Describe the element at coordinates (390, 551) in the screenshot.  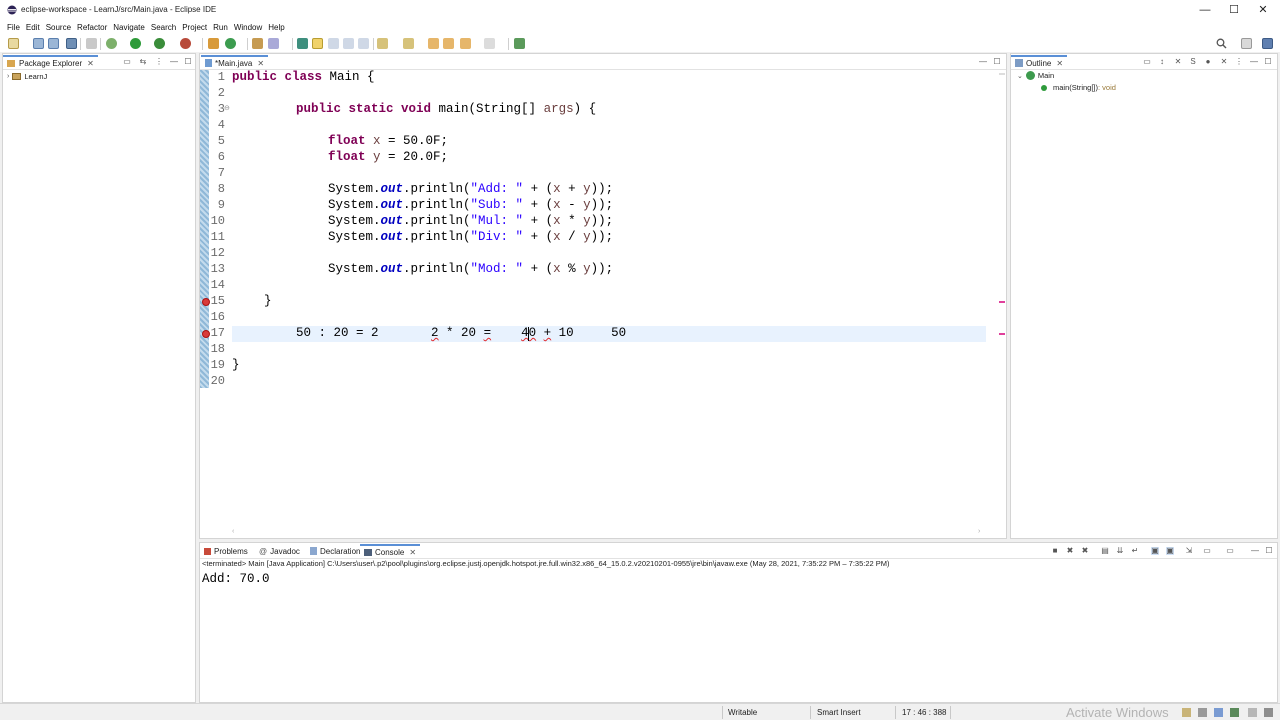
I see `tab-console: Console ✕` at that location.